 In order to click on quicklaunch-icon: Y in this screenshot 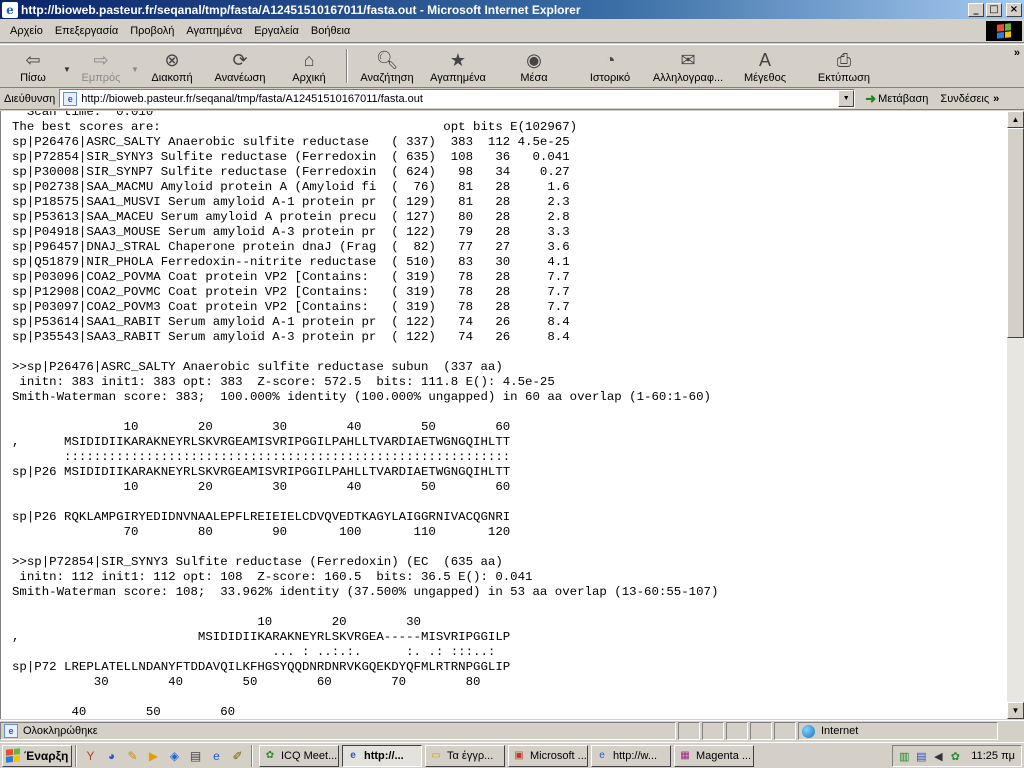, I will do `click(90, 756)`.